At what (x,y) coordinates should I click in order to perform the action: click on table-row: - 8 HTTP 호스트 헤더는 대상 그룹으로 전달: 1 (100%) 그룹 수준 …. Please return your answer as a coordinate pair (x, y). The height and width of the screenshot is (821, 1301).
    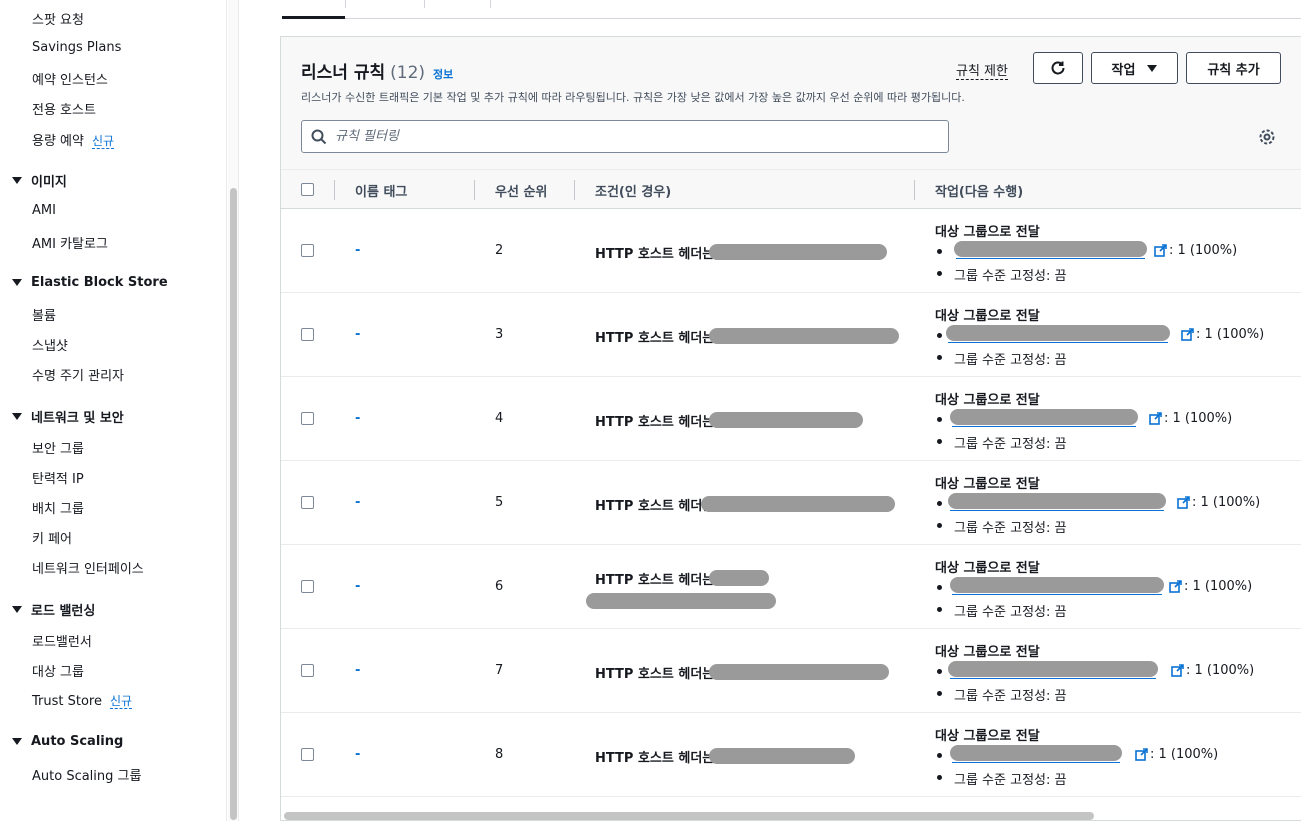
    Looking at the image, I should click on (791, 755).